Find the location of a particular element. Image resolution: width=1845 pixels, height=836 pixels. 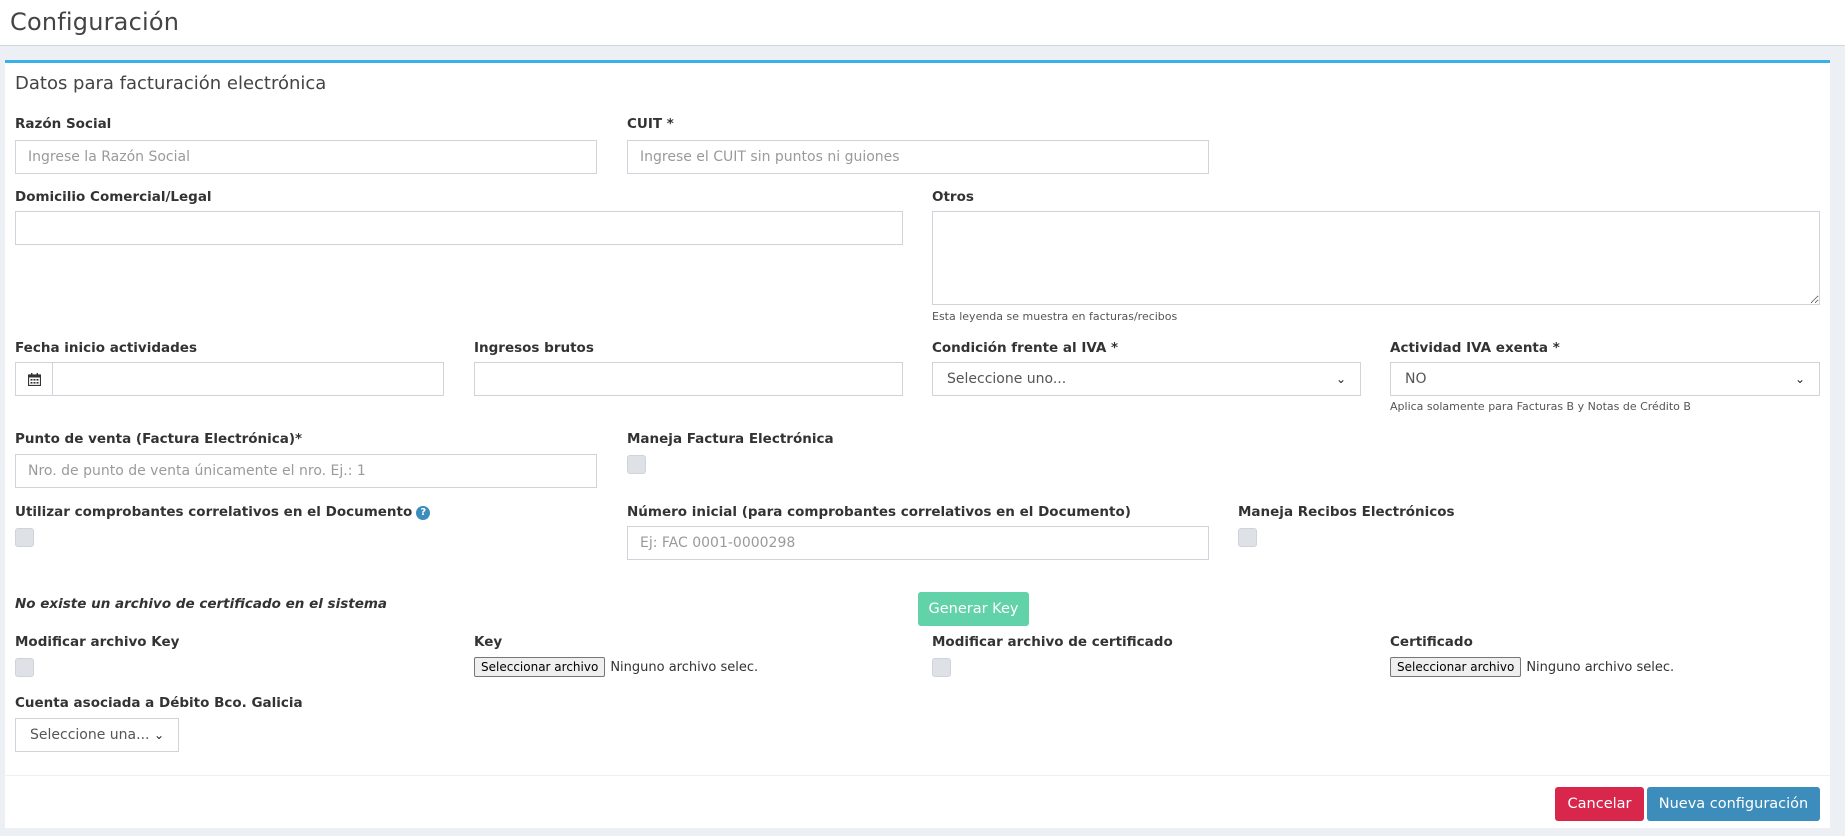

fecha-inicio-label: Fecha inicio actividades is located at coordinates (106, 348).